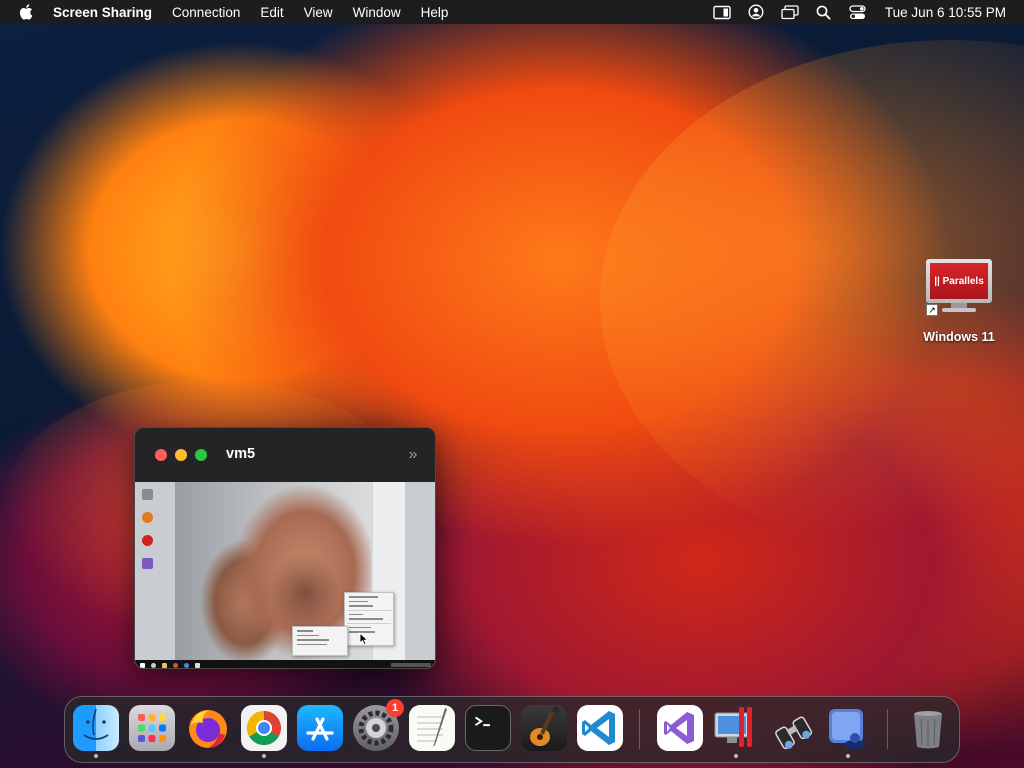  I want to click on window-close-button, so click(161, 455).